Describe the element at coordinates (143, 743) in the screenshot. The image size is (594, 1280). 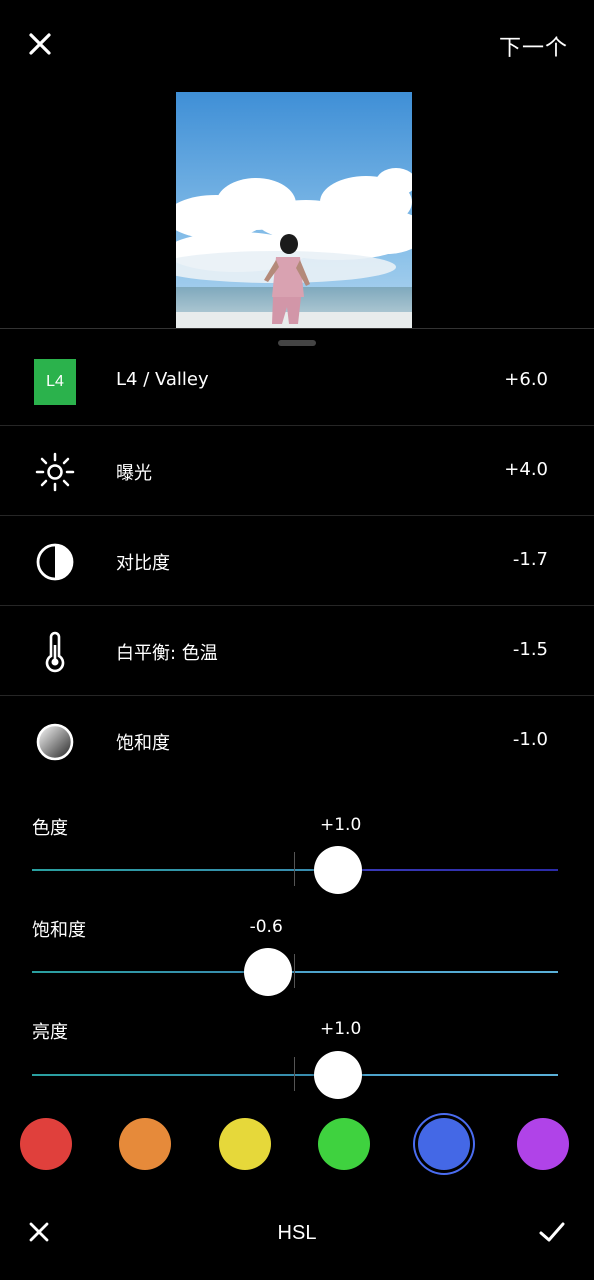
I see `adjustment-label: 饱和度` at that location.